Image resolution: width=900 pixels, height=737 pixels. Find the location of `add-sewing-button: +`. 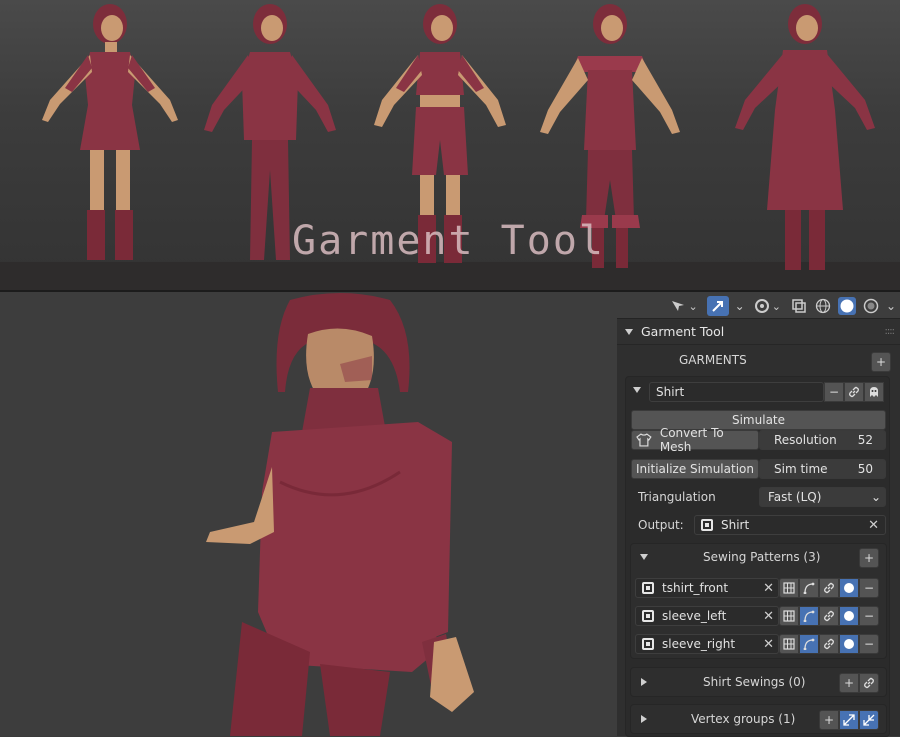

add-sewing-button: + is located at coordinates (849, 683).